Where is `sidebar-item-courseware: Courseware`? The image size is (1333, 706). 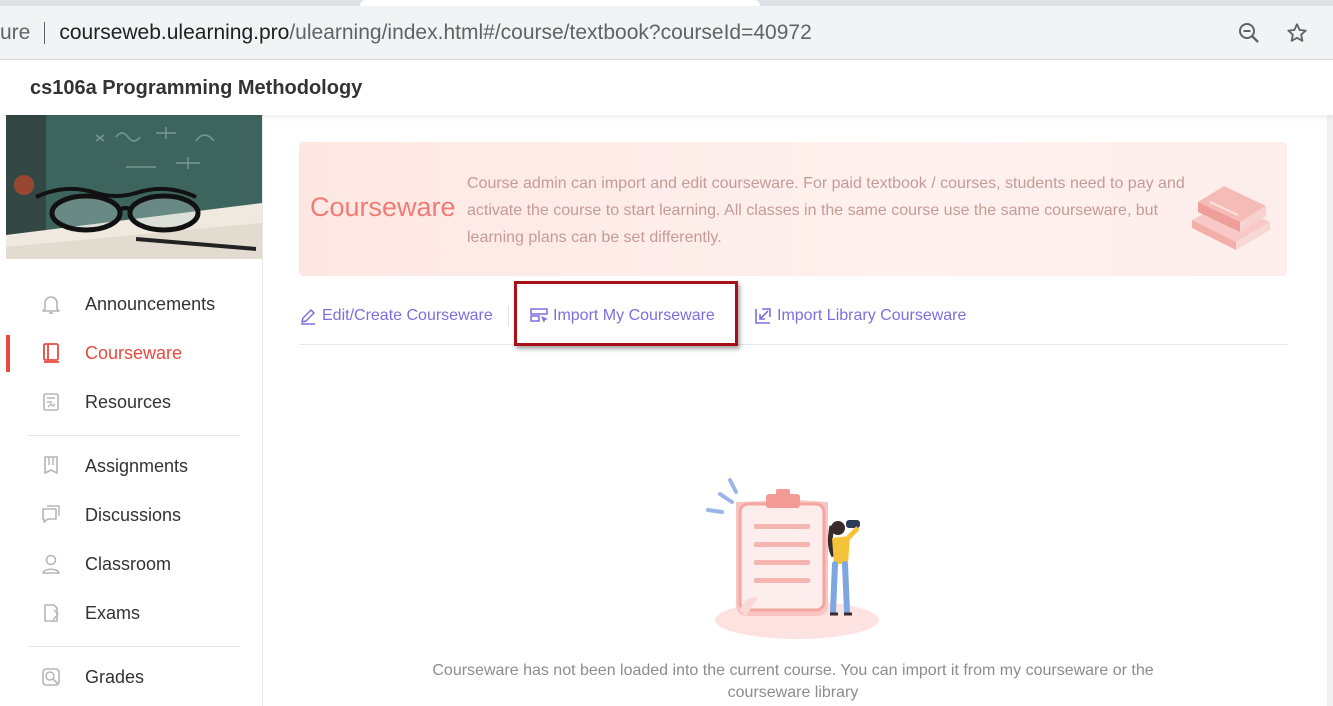 sidebar-item-courseware: Courseware is located at coordinates (134, 353).